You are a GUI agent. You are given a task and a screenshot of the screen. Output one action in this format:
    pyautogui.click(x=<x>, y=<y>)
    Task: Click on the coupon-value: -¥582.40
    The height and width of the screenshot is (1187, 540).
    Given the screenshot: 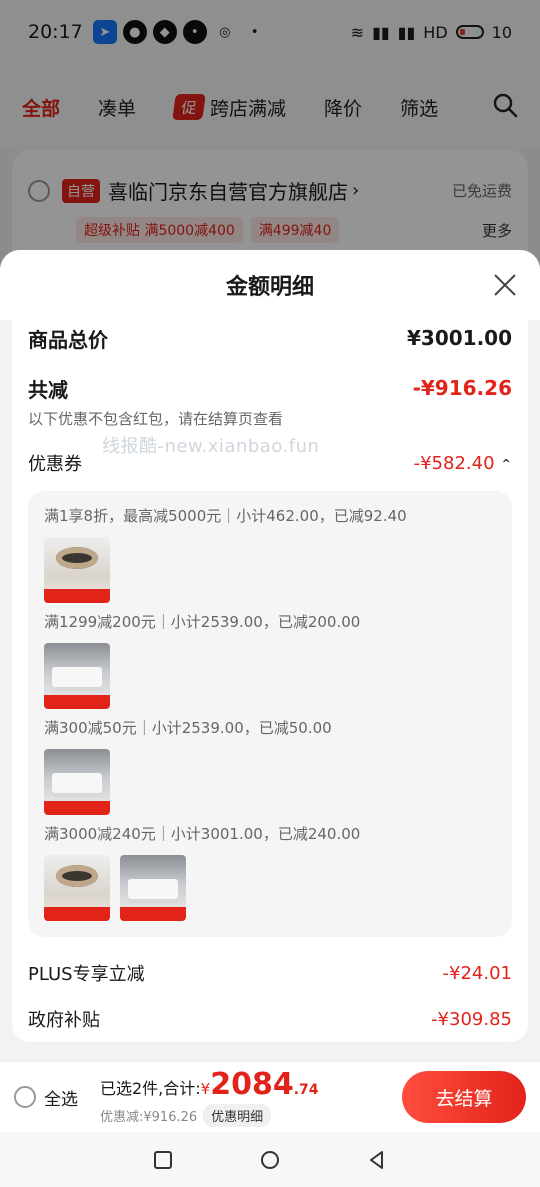 What is the action you would take?
    pyautogui.click(x=454, y=463)
    